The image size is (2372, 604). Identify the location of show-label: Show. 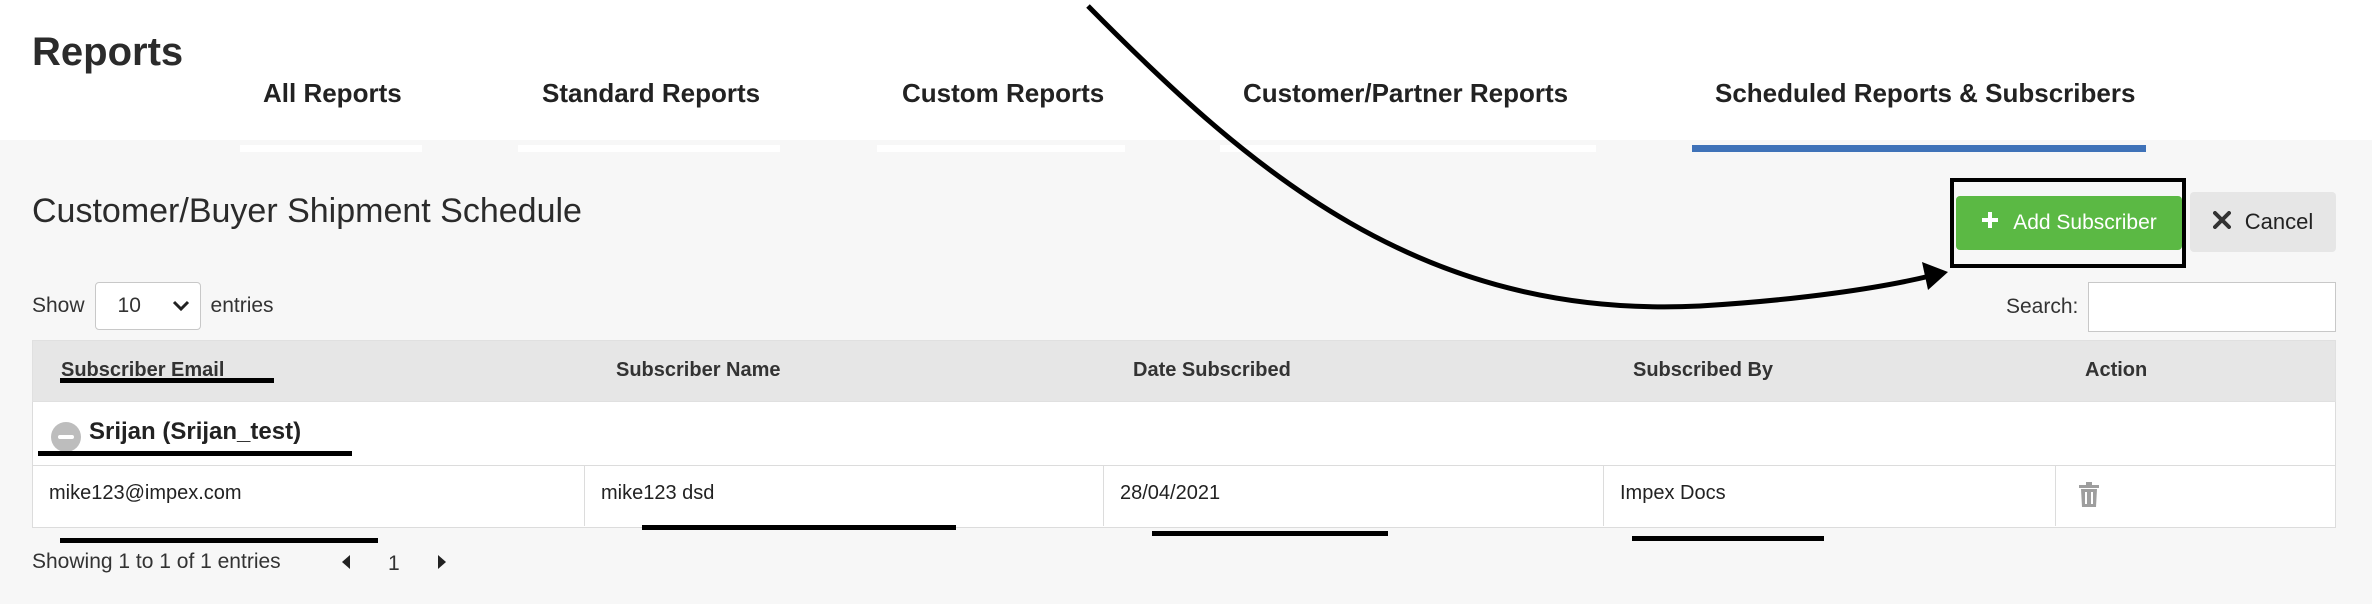
(58, 305).